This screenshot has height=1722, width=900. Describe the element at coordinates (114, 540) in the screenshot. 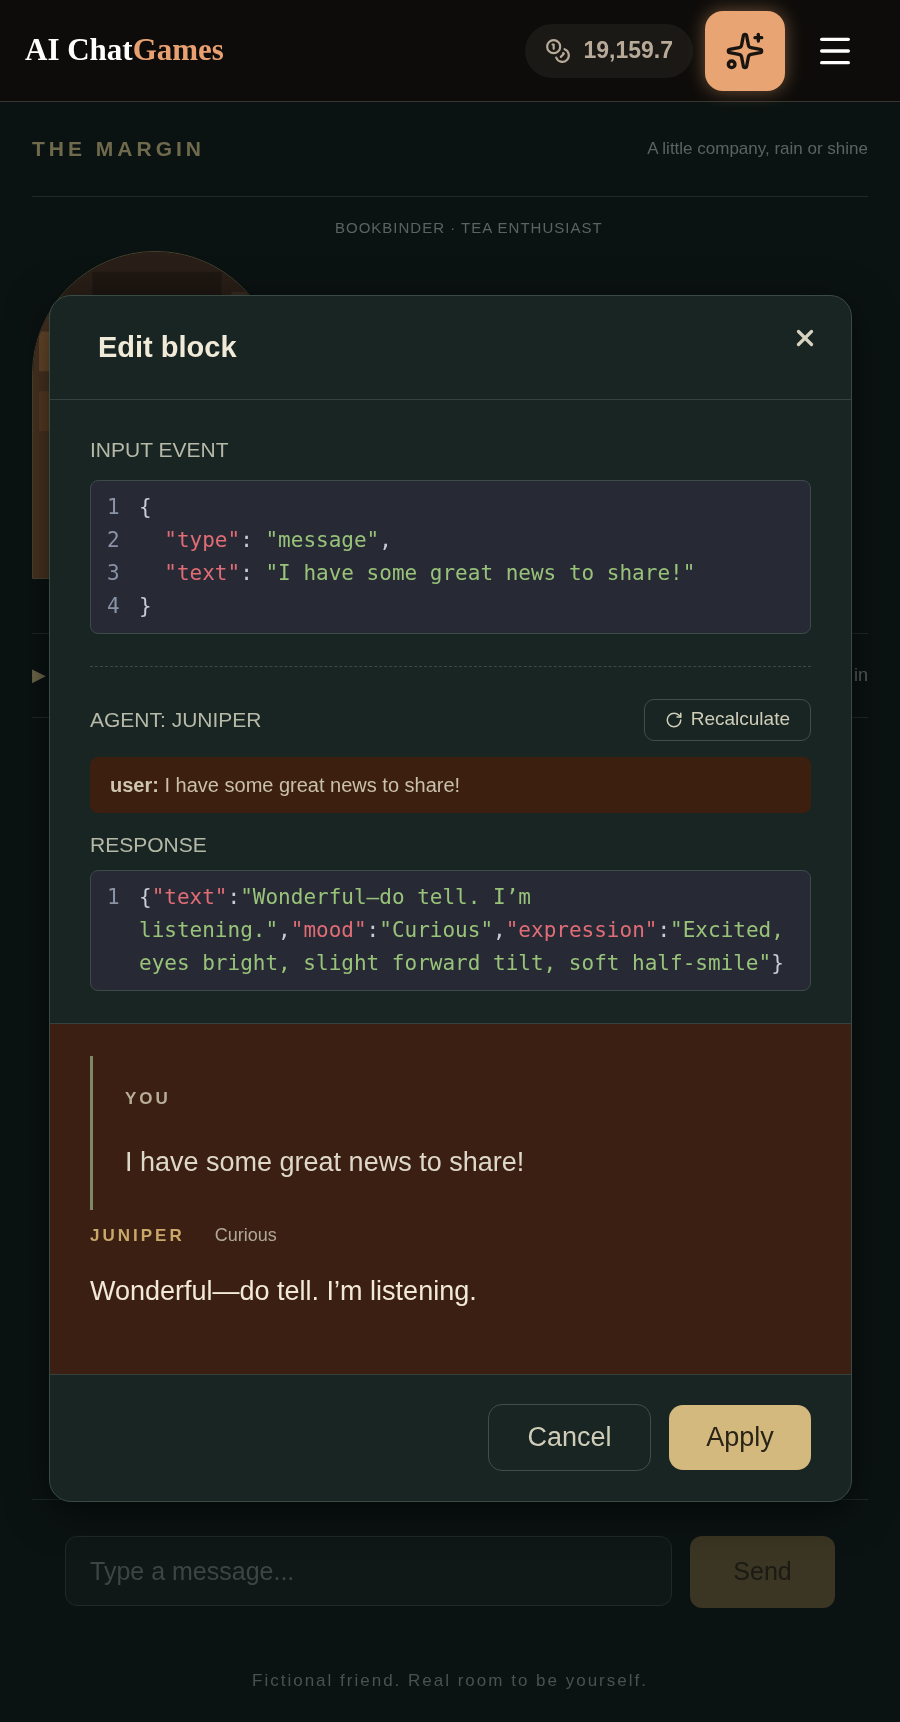

I see `line-number: 2` at that location.